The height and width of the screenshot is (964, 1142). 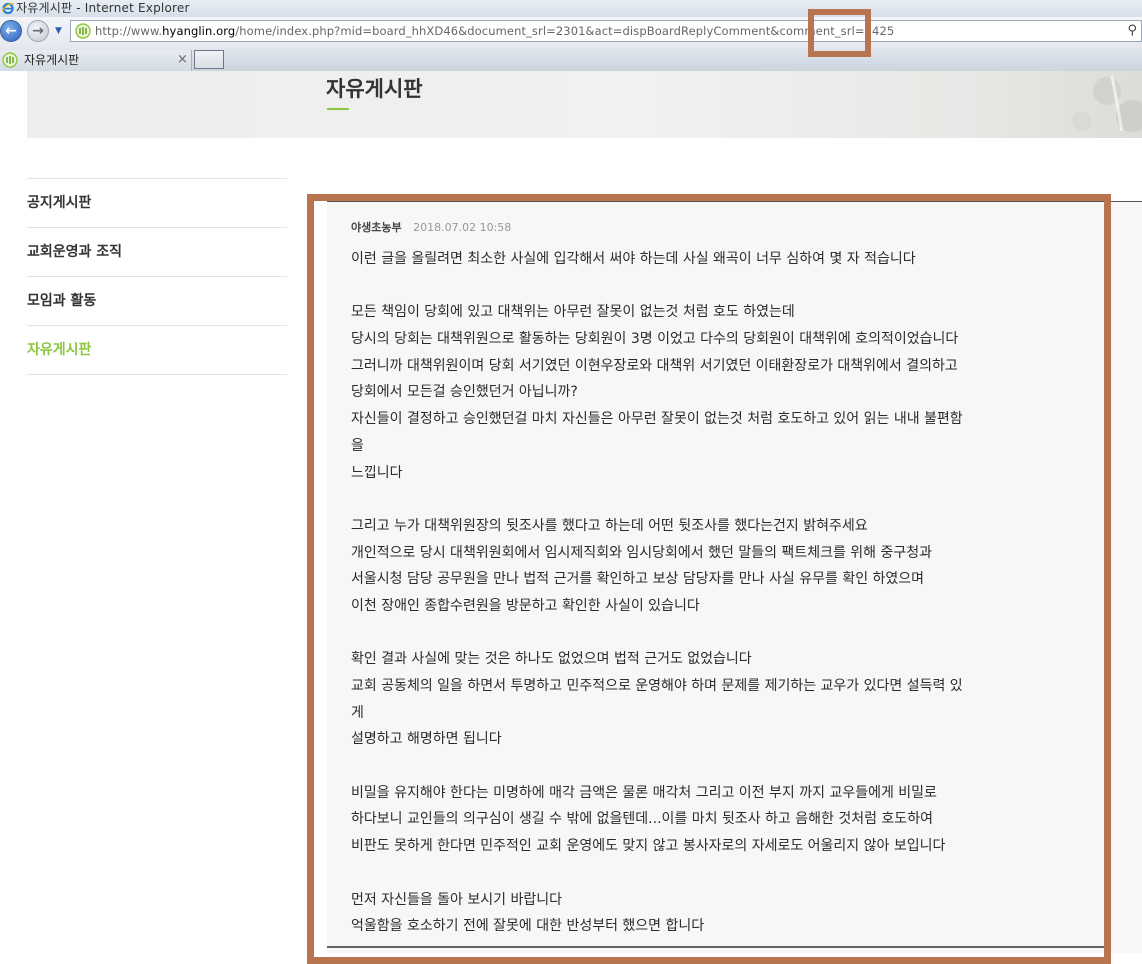 What do you see at coordinates (338, 109) in the screenshot?
I see `title-underline` at bounding box center [338, 109].